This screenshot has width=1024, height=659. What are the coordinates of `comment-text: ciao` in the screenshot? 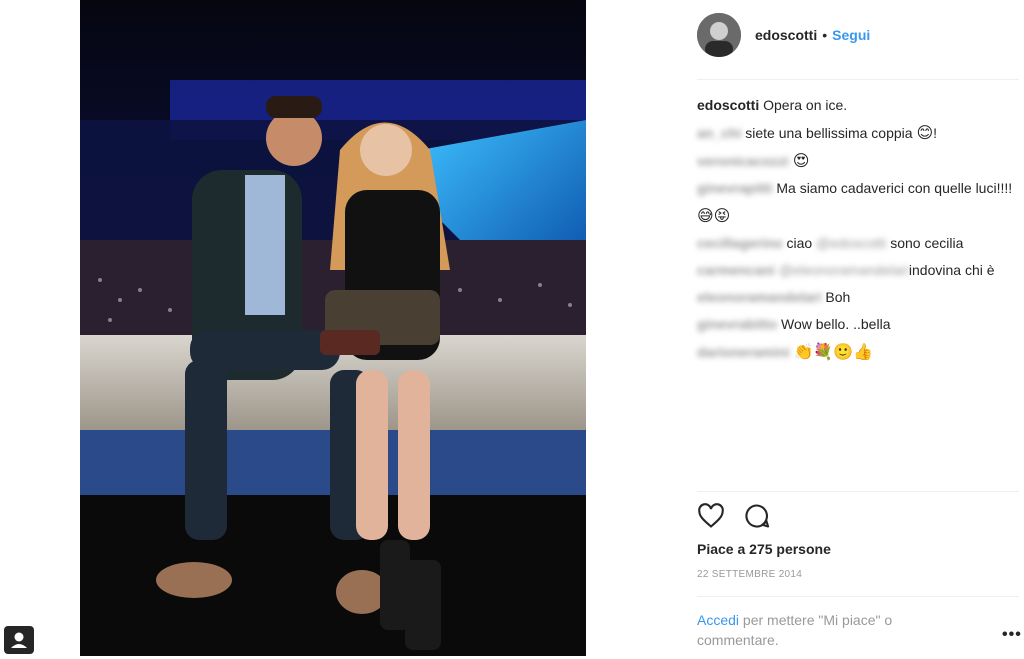 It's located at (799, 243).